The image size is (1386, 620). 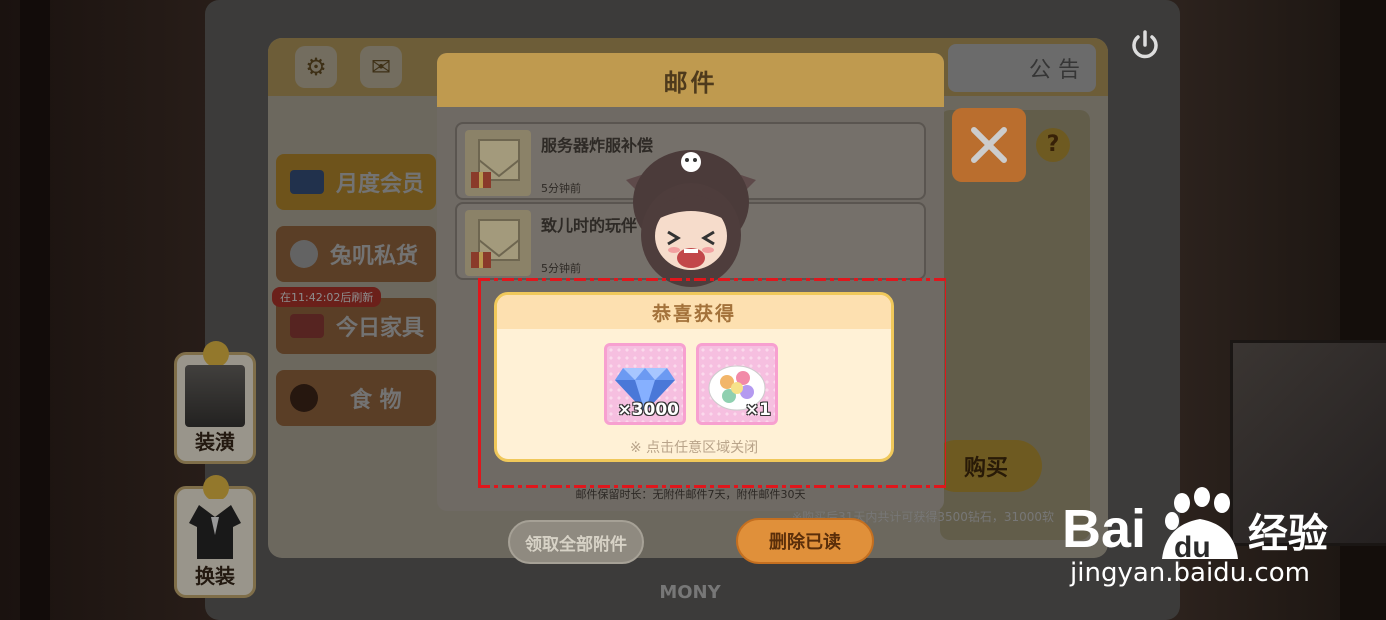 What do you see at coordinates (1104, 529) in the screenshot?
I see `svg-text: Bai` at bounding box center [1104, 529].